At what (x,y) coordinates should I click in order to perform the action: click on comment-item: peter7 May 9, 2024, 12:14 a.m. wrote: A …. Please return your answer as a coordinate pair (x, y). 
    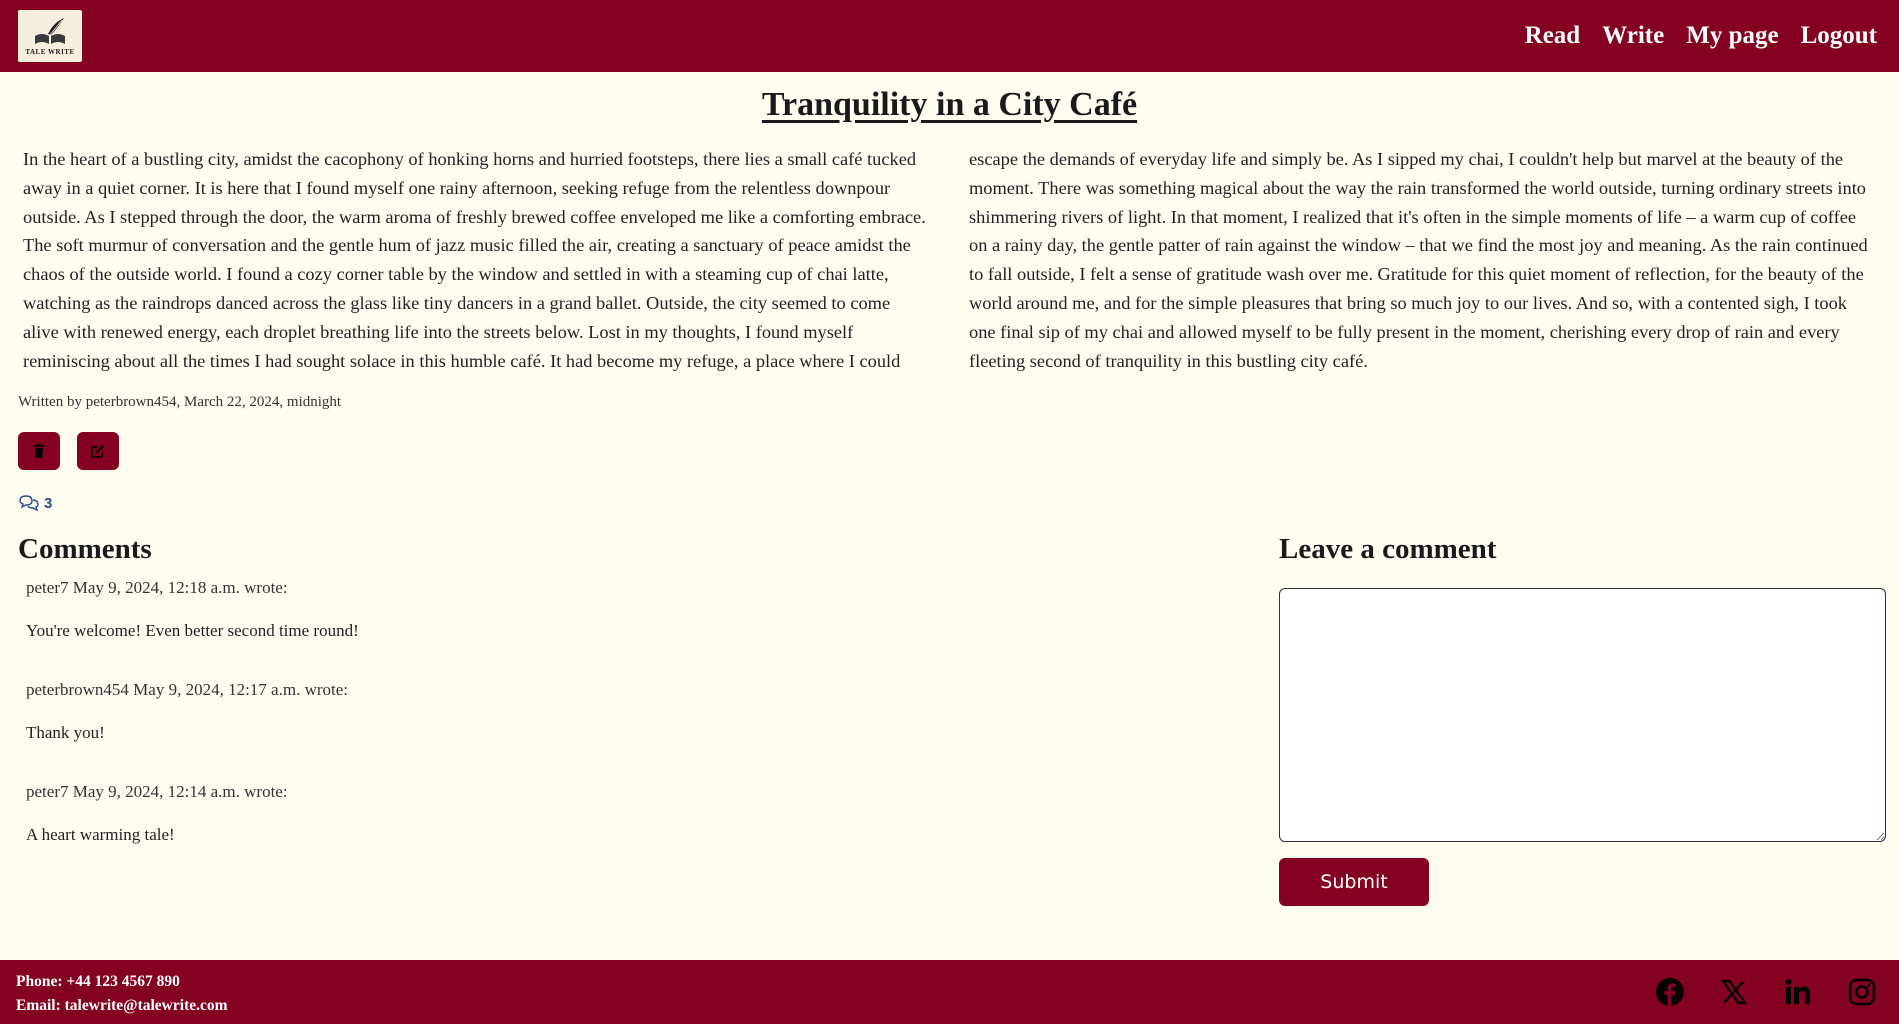
    Looking at the image, I should click on (626, 831).